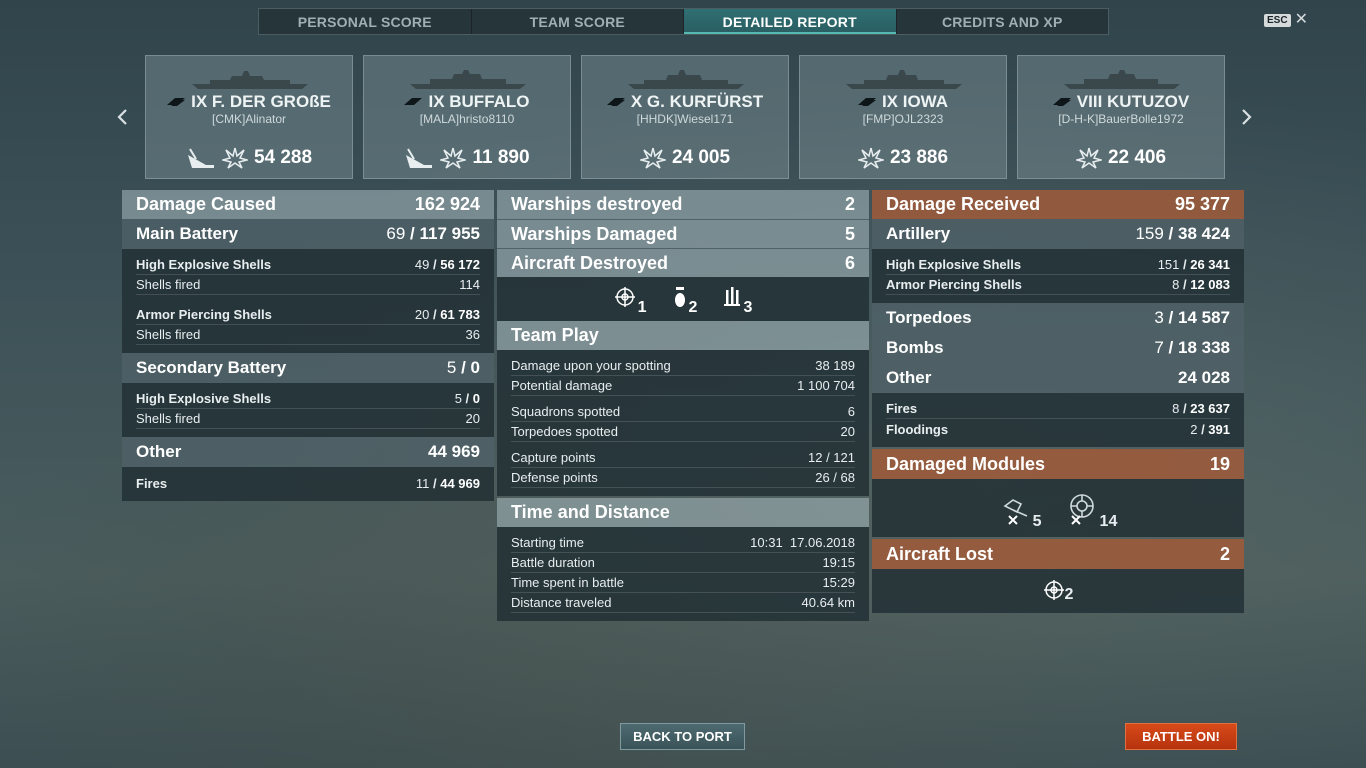 The image size is (1366, 768). What do you see at coordinates (683, 583) in the screenshot?
I see `stat-row: Time spent in battle 15:29` at bounding box center [683, 583].